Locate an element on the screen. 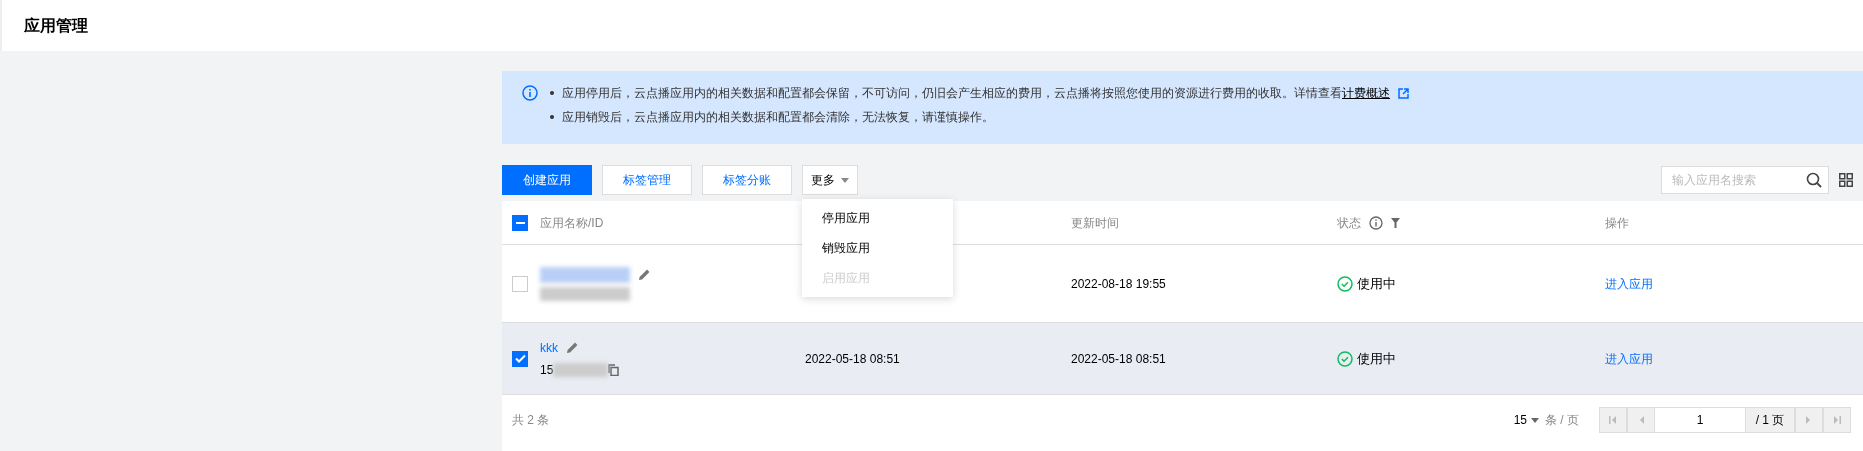 The width and height of the screenshot is (1863, 451). grid-icon is located at coordinates (1846, 180).